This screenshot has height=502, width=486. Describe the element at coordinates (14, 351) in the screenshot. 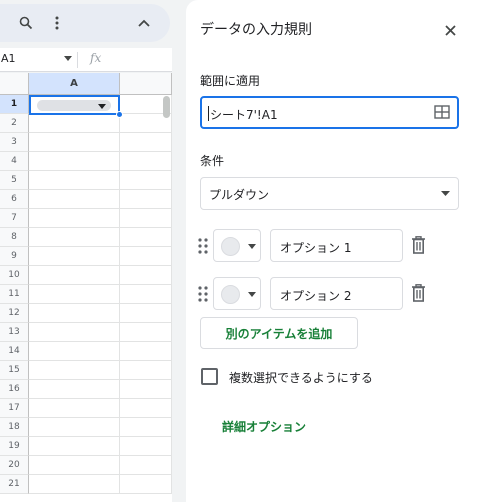

I see `row-header: 14` at that location.